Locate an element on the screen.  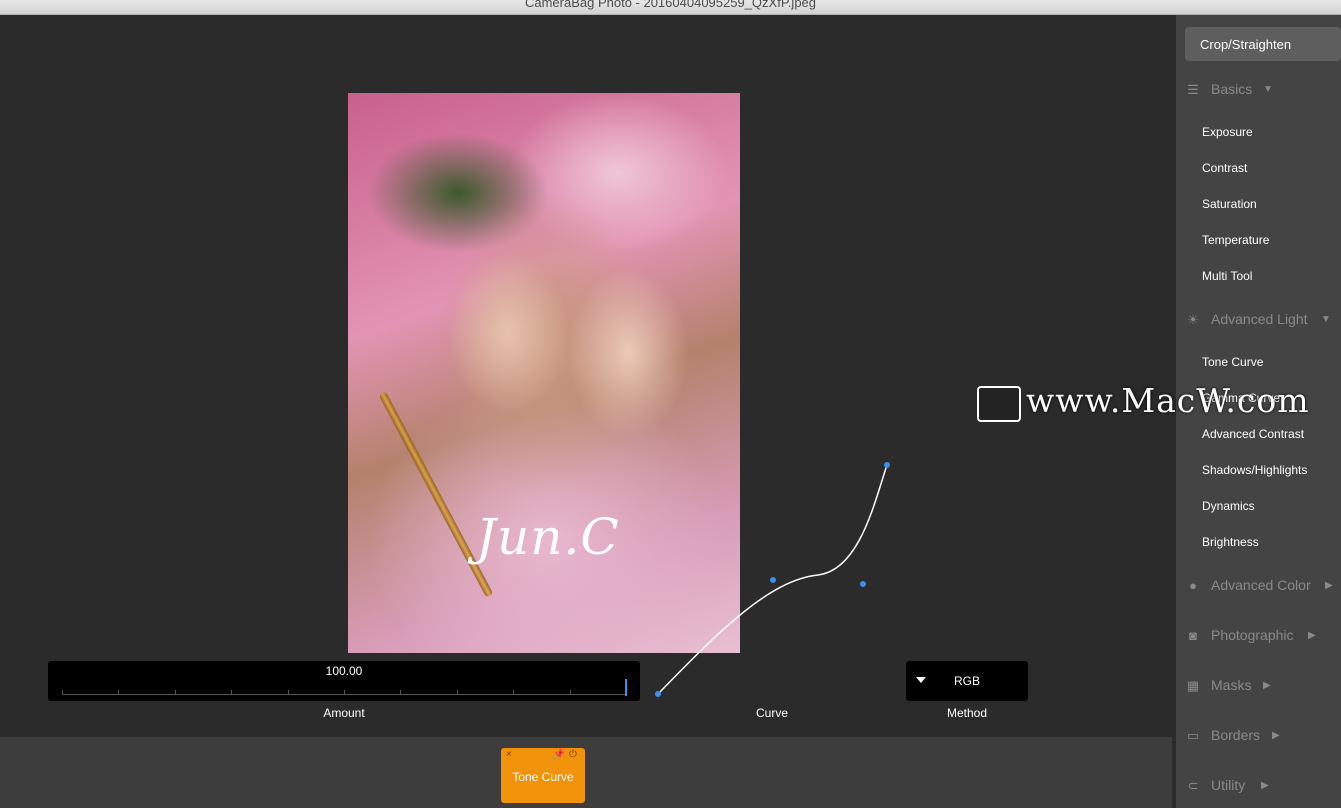
section-photographic: ◙ Photographic ▶ is located at coordinates (1255, 638).